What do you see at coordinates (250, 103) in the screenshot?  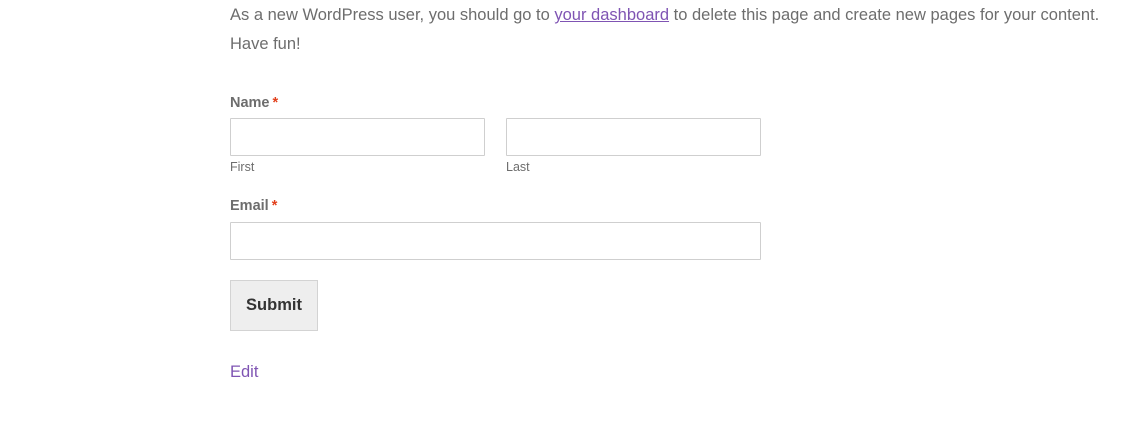 I see `name-label-text: Name` at bounding box center [250, 103].